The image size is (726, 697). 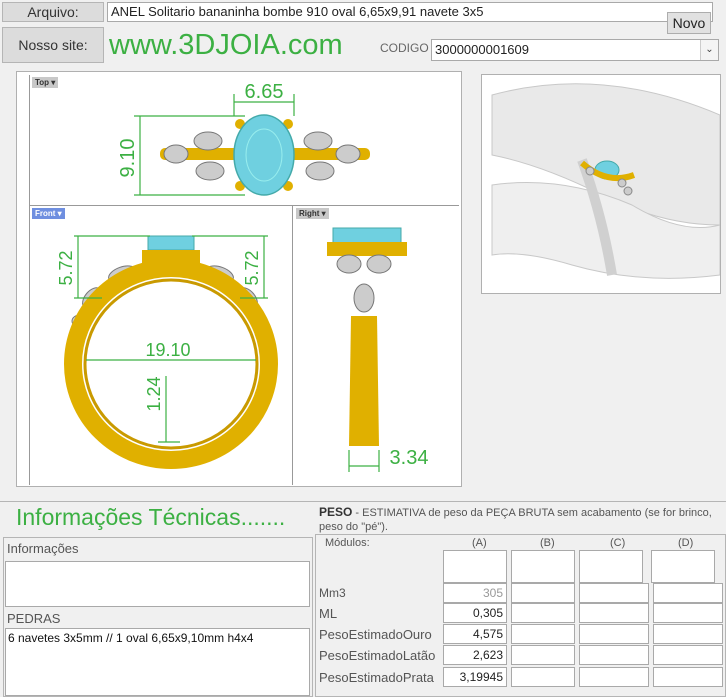 I want to click on site-url: www.3DJOIA.com, so click(x=226, y=45).